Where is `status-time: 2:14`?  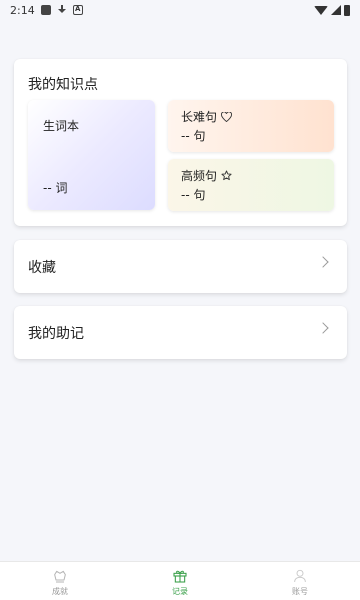 status-time: 2:14 is located at coordinates (22, 10).